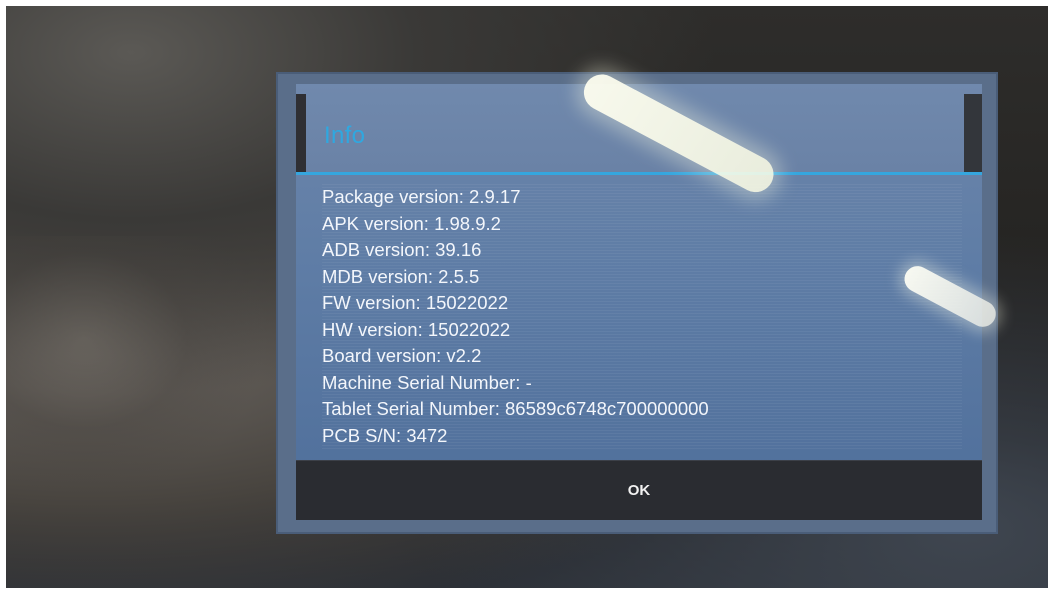 This screenshot has height=594, width=1054. I want to click on title-bar-edge-left, so click(301, 133).